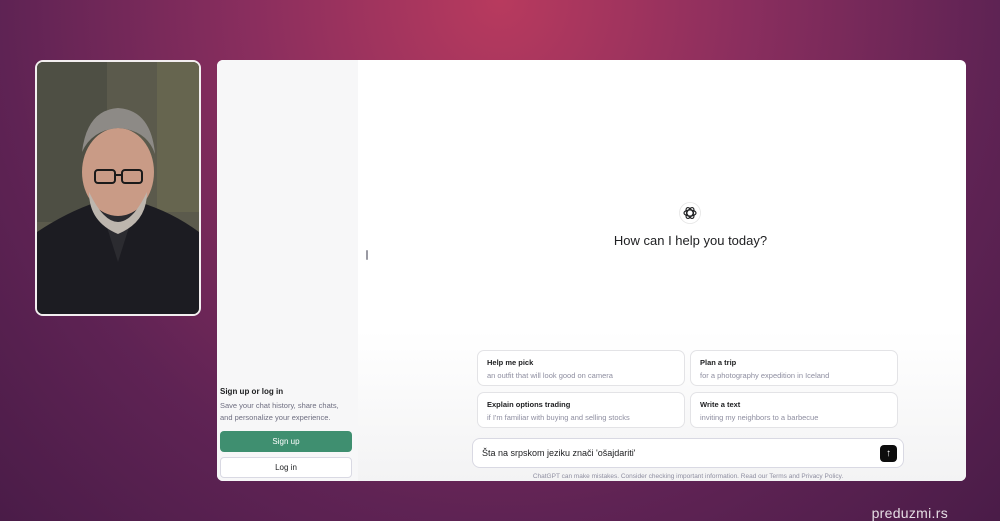 The width and height of the screenshot is (1000, 521). I want to click on signup-button: Sign up, so click(286, 441).